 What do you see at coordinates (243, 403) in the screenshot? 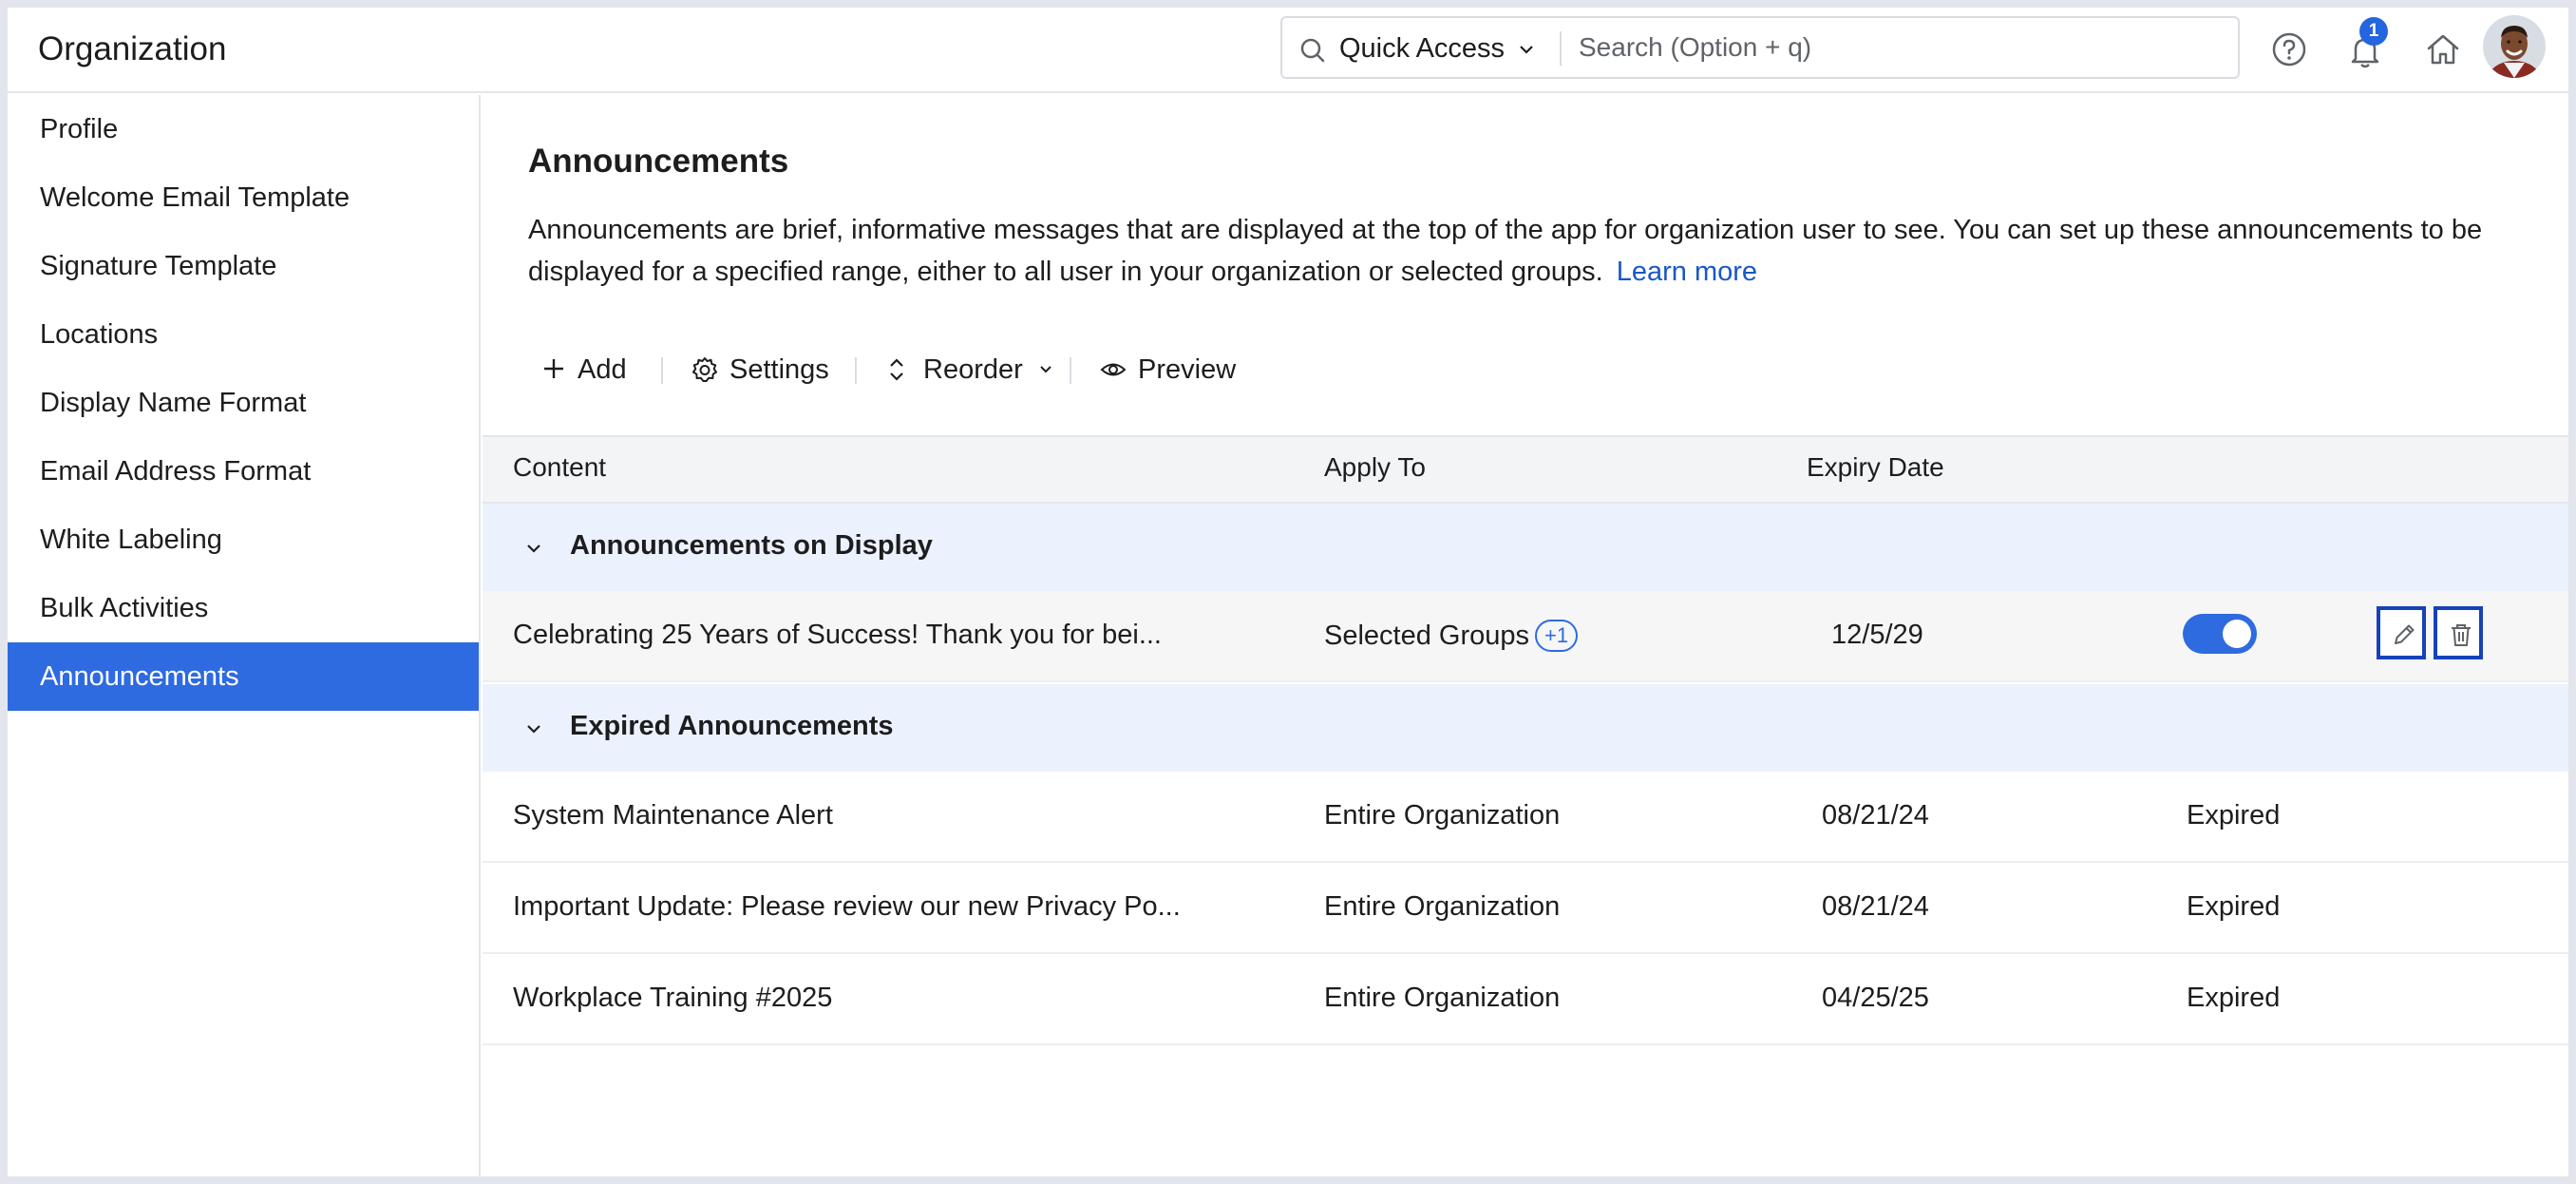
I see `sidebar-item-display-name-format: Display Name Format` at bounding box center [243, 403].